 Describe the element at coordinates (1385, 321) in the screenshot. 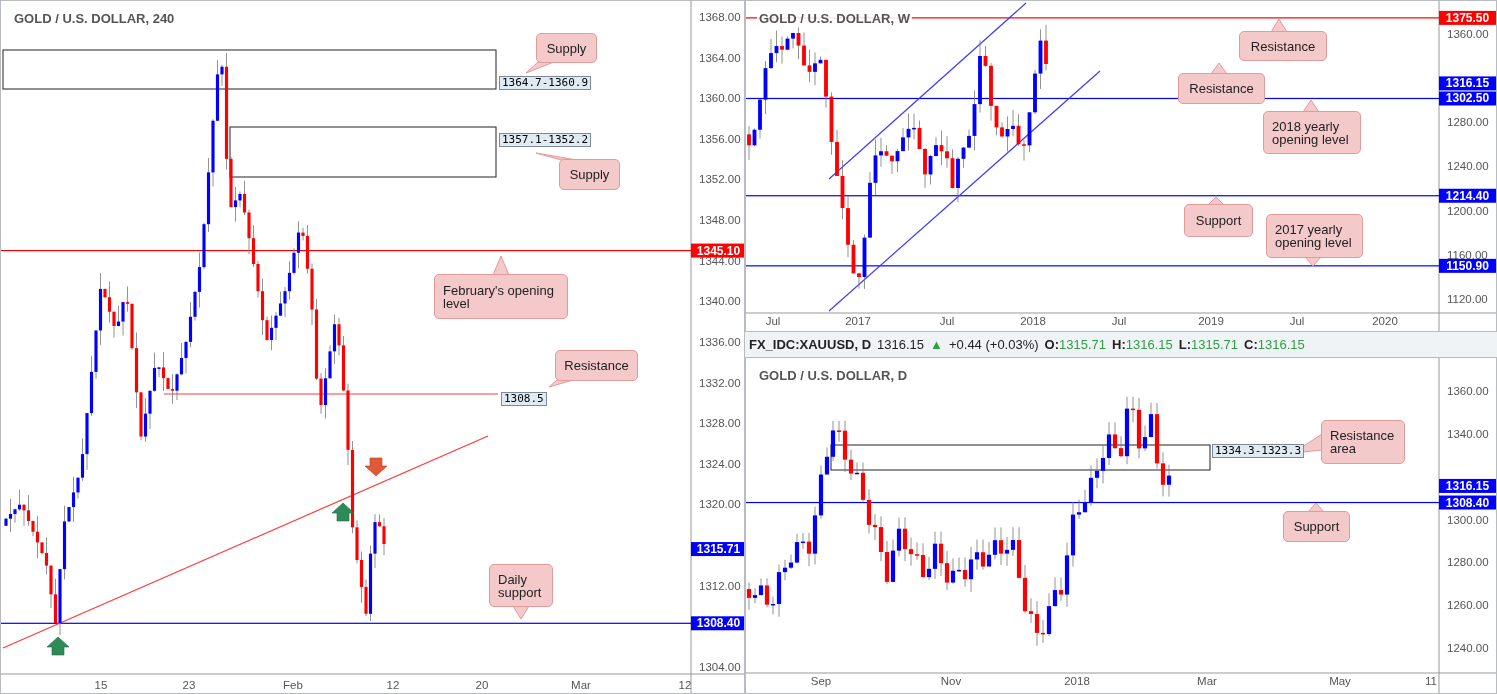

I see `time-tick-label: 2020` at that location.